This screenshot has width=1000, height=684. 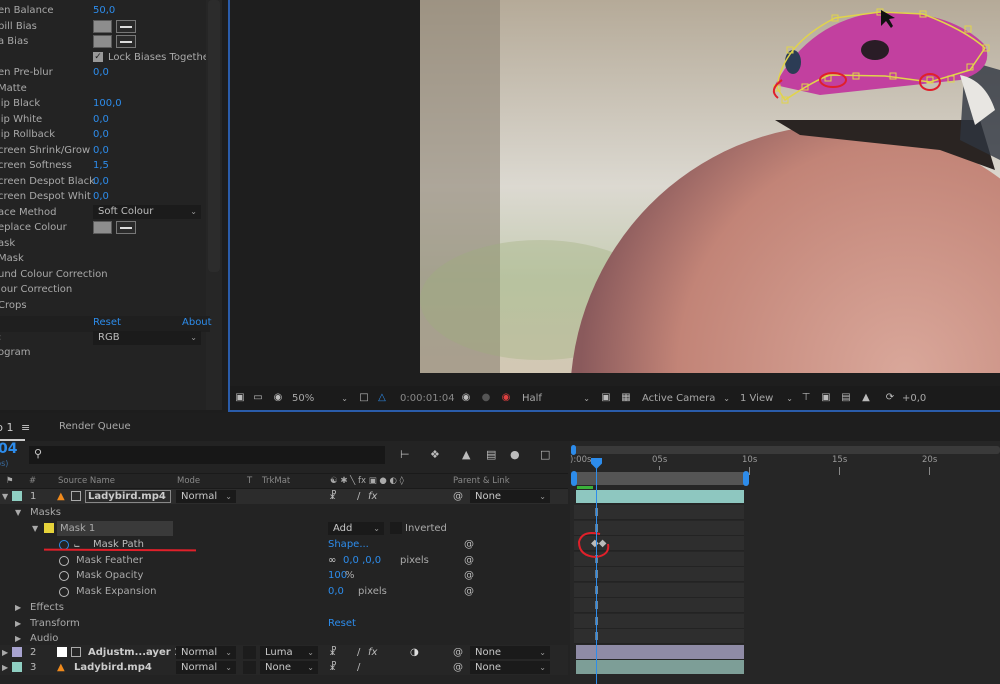 I want to click on adjustment-switch-icon: ◑, so click(x=414, y=652).